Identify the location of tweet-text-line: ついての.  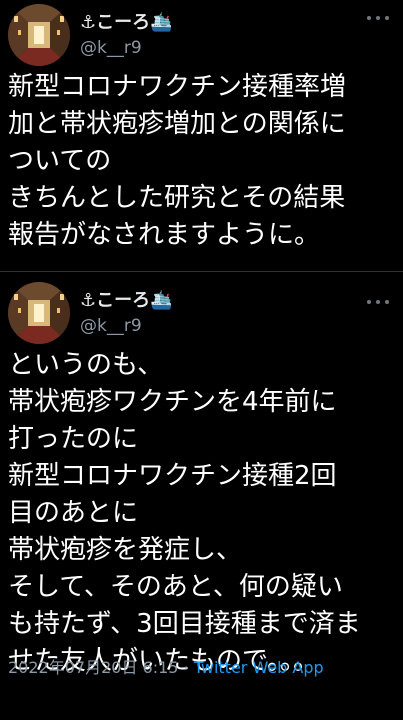
(60, 161).